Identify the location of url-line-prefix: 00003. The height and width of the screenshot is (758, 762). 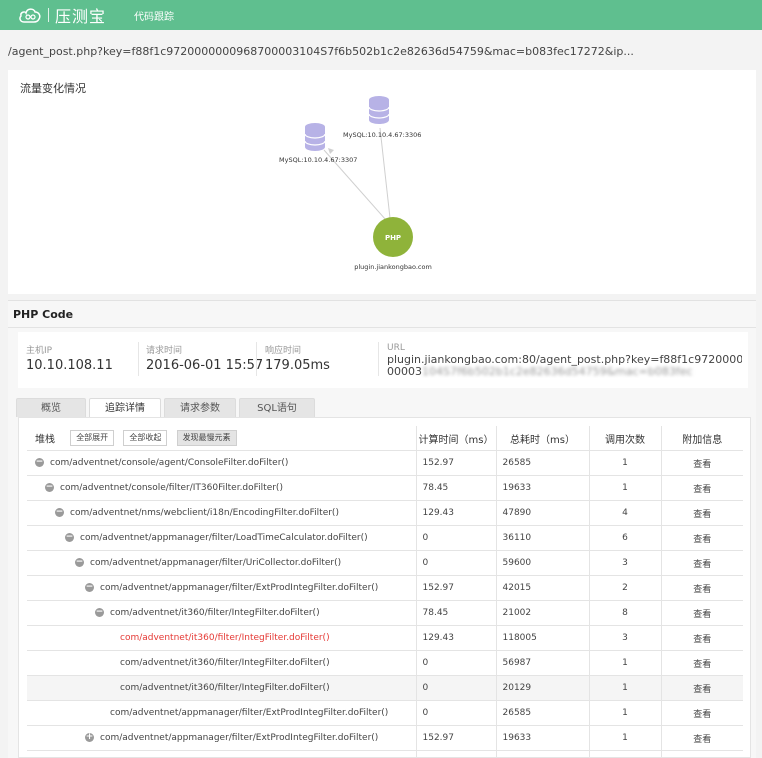
(404, 371).